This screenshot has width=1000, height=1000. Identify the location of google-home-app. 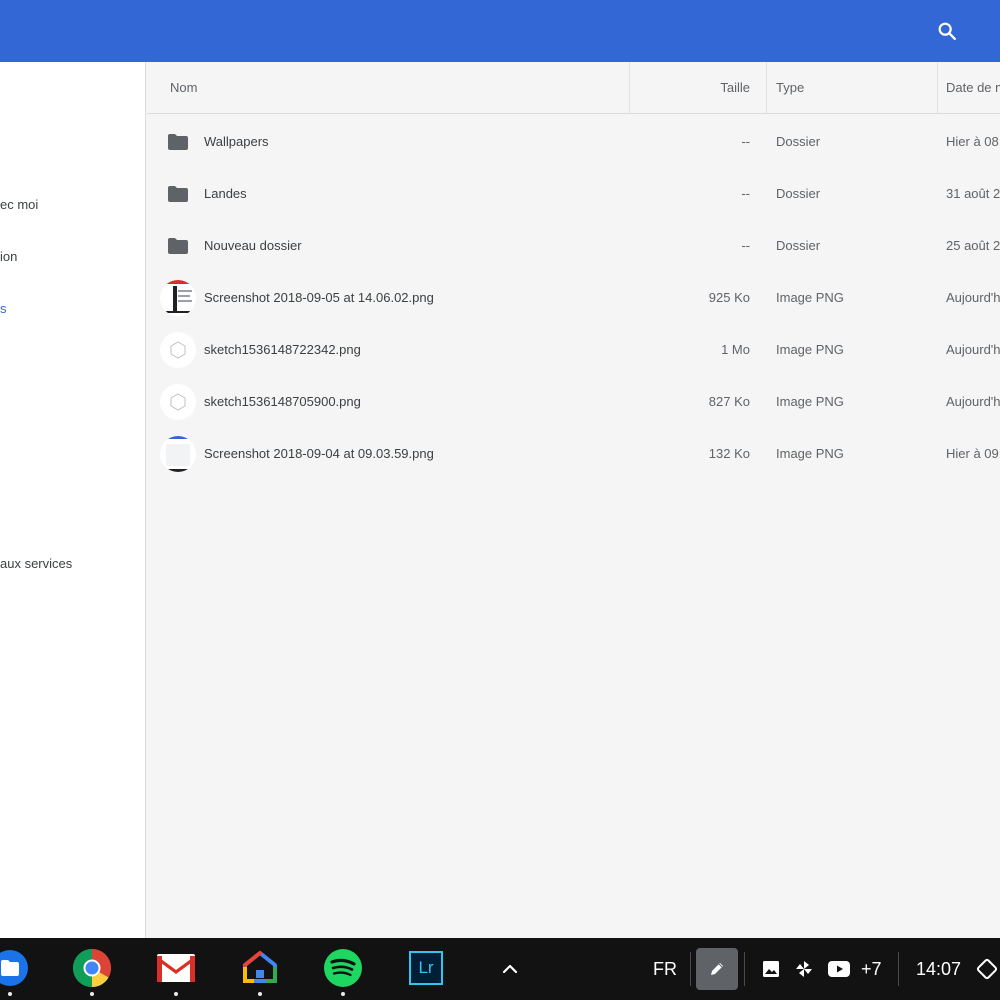
(260, 968).